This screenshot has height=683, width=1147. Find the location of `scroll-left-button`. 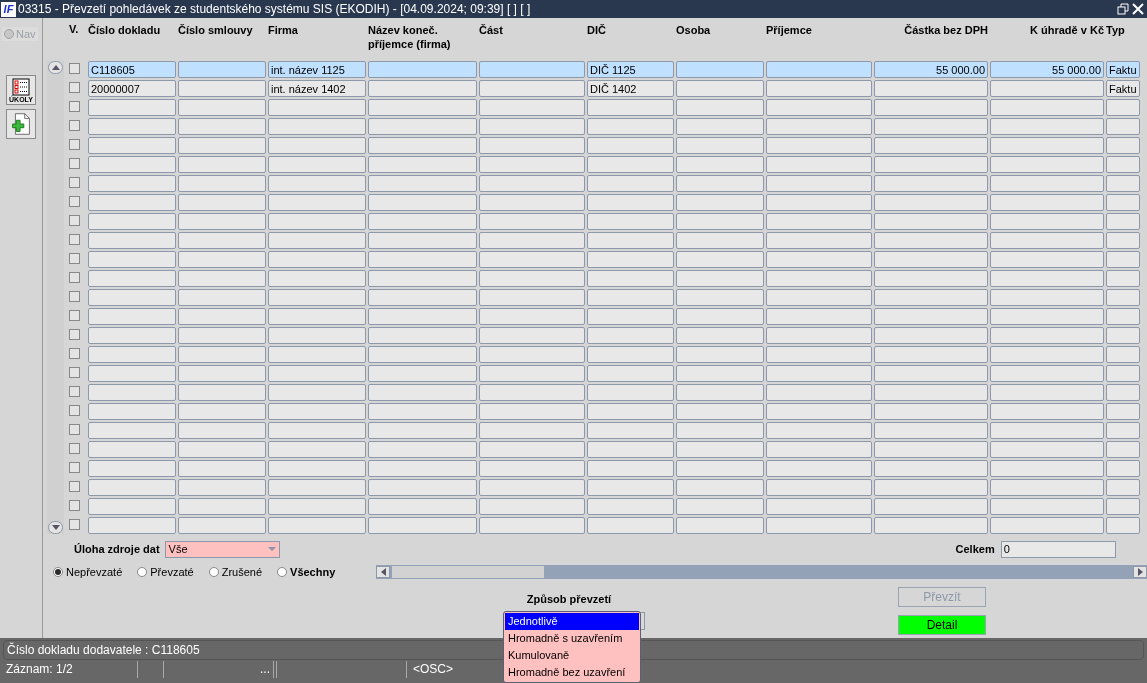

scroll-left-button is located at coordinates (383, 572).